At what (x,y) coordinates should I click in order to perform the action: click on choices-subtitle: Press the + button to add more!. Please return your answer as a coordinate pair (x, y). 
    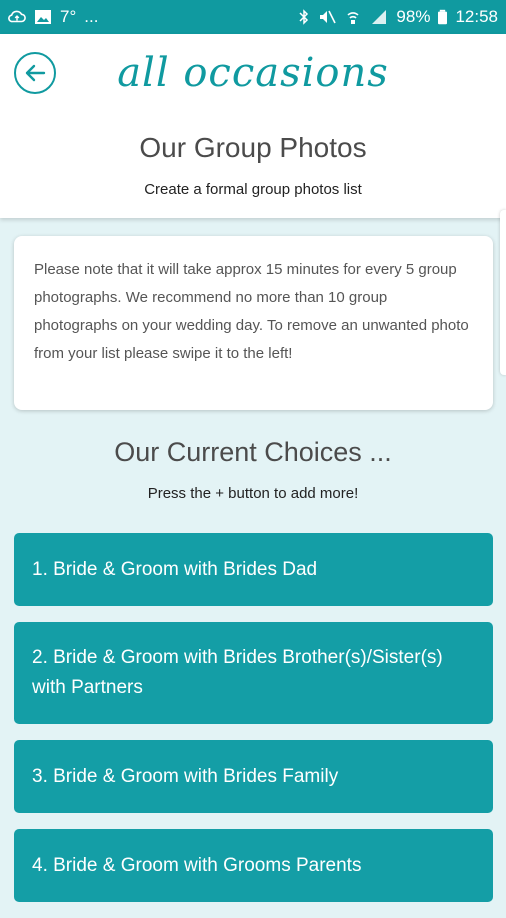
    Looking at the image, I should click on (253, 493).